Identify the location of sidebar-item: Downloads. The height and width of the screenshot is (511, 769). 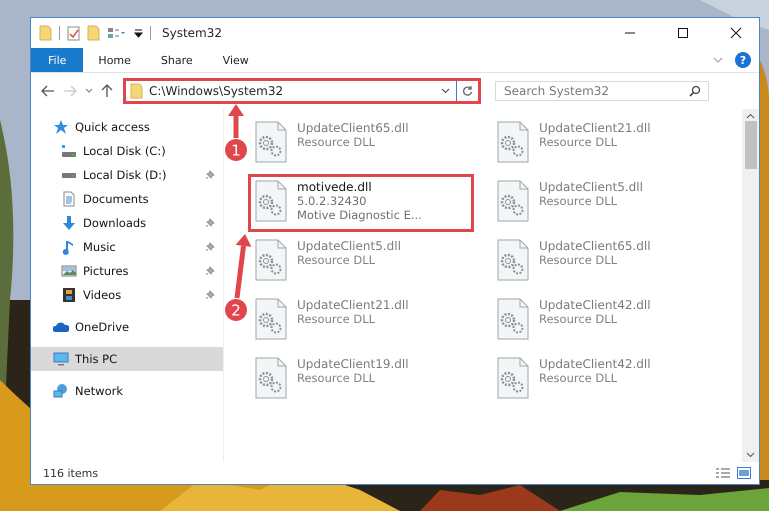
(127, 223).